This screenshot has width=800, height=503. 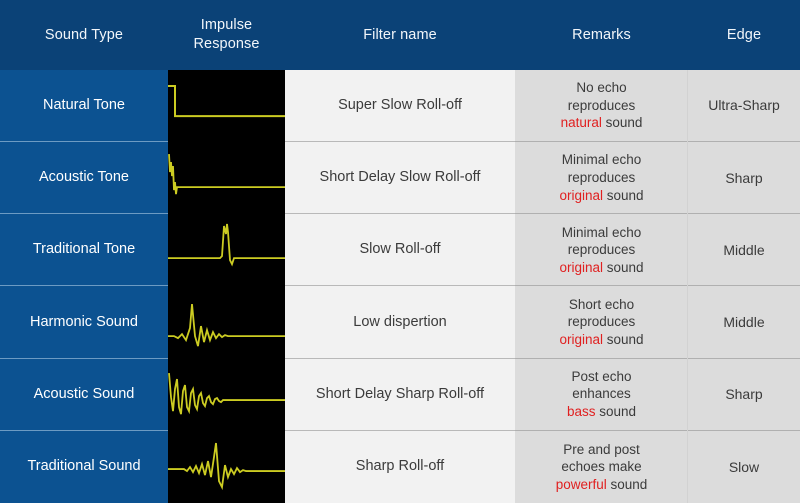 What do you see at coordinates (601, 304) in the screenshot?
I see `remarks-line-1: Short echo` at bounding box center [601, 304].